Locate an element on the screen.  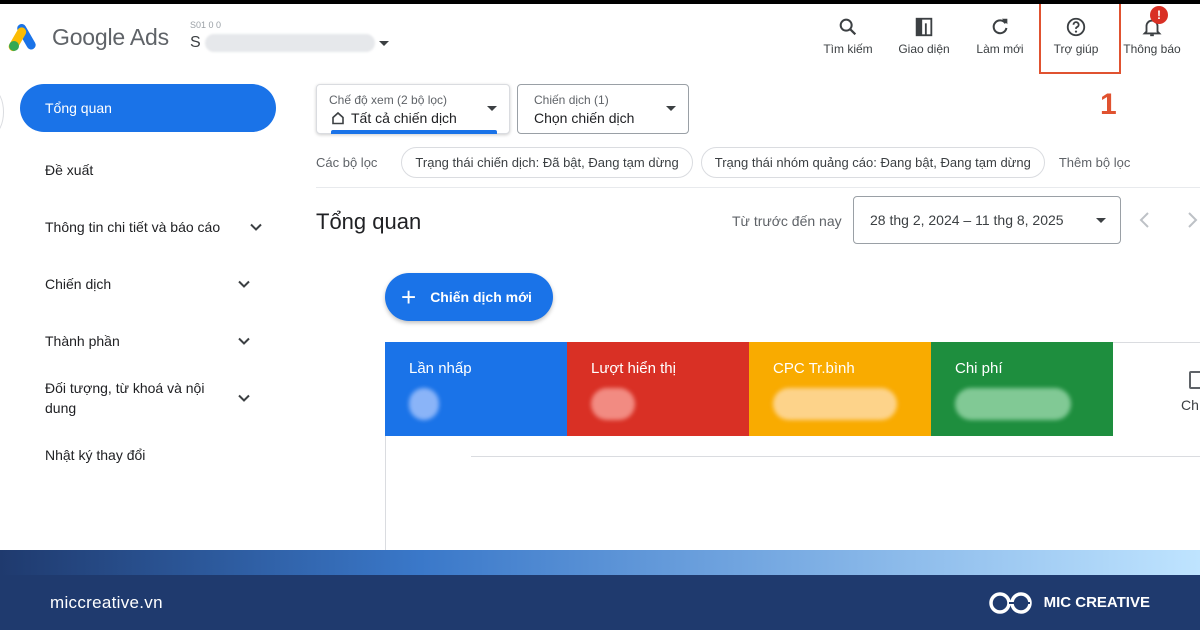
search-button: Tìm kiếm is located at coordinates (848, 42).